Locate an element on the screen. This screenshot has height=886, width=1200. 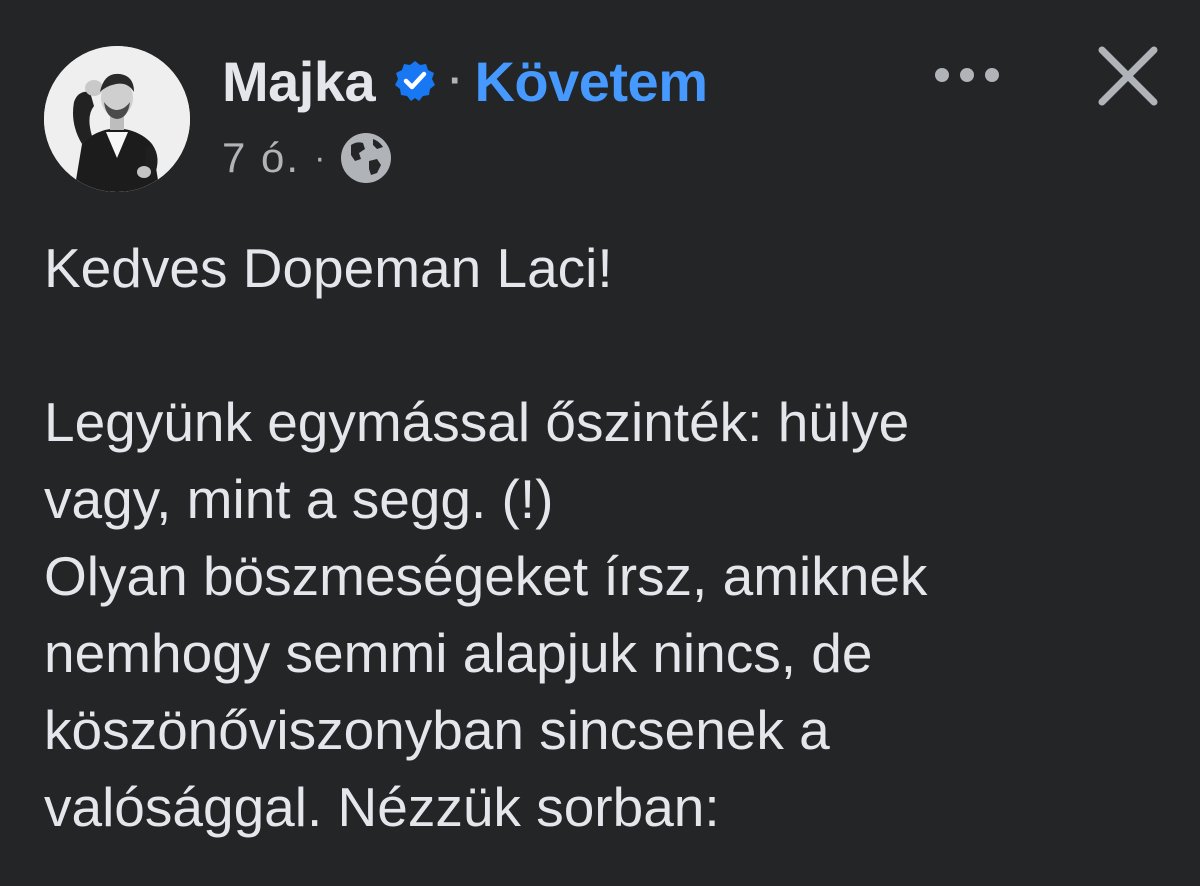
post-line: valósággal. Nézzük sorban: is located at coordinates (382, 807).